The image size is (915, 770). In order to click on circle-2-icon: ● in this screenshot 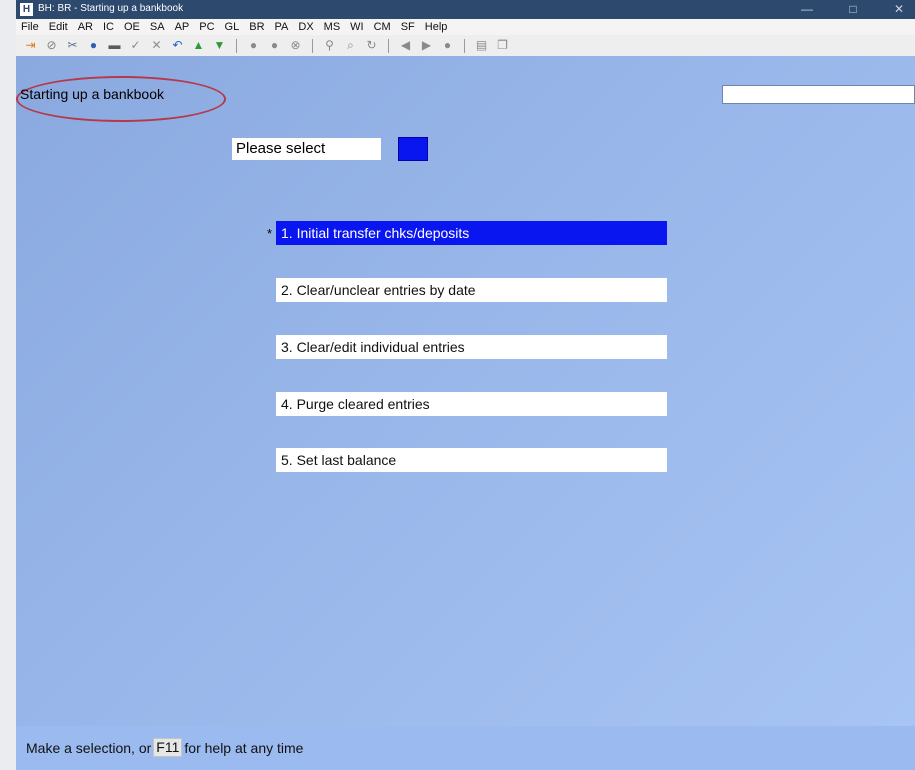, I will do `click(274, 45)`.